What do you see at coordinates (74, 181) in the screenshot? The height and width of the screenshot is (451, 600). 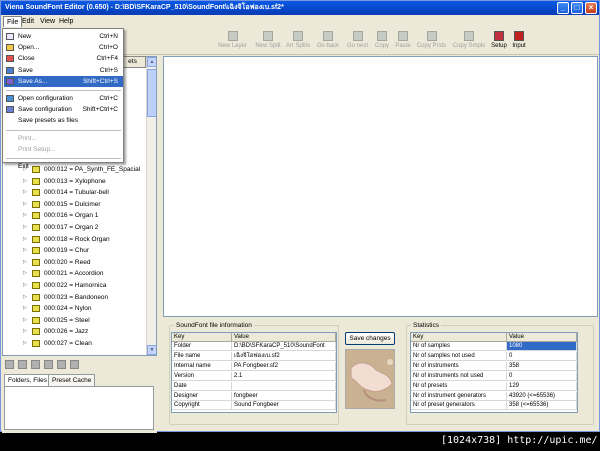 I see `tree-item-preset: ▷ 000:013 = Xylophone` at bounding box center [74, 181].